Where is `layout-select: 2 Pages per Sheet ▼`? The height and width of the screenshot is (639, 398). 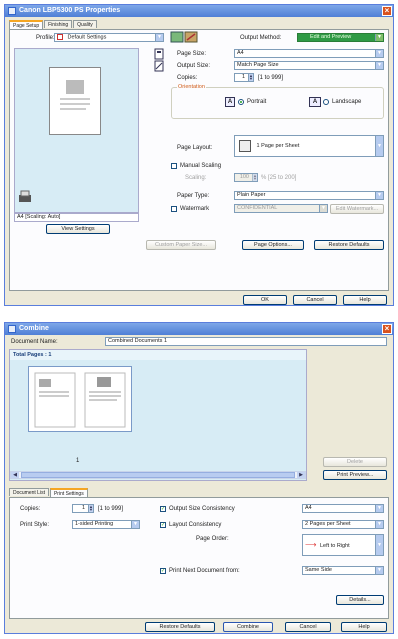 layout-select: 2 Pages per Sheet ▼ is located at coordinates (343, 524).